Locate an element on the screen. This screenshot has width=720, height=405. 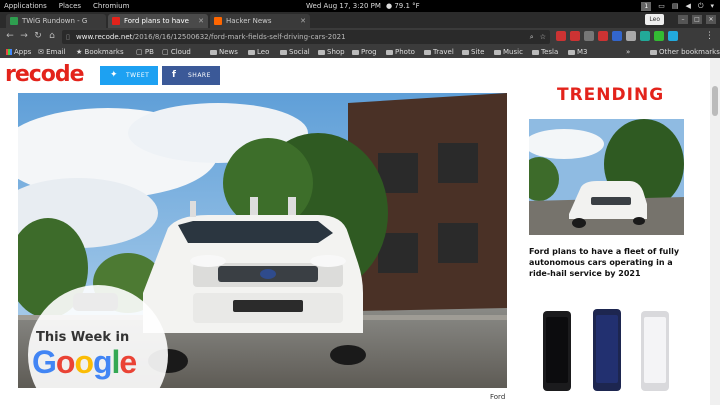
tab-ford-article: Ford plans to have ✕ is located at coordinates (158, 21).